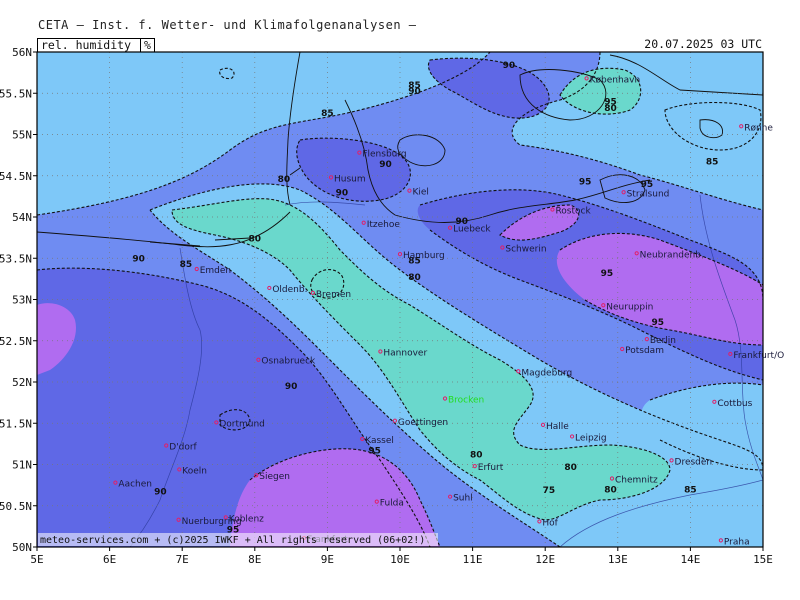  What do you see at coordinates (379, 441) in the screenshot?
I see `city-label: Kassel` at bounding box center [379, 441].